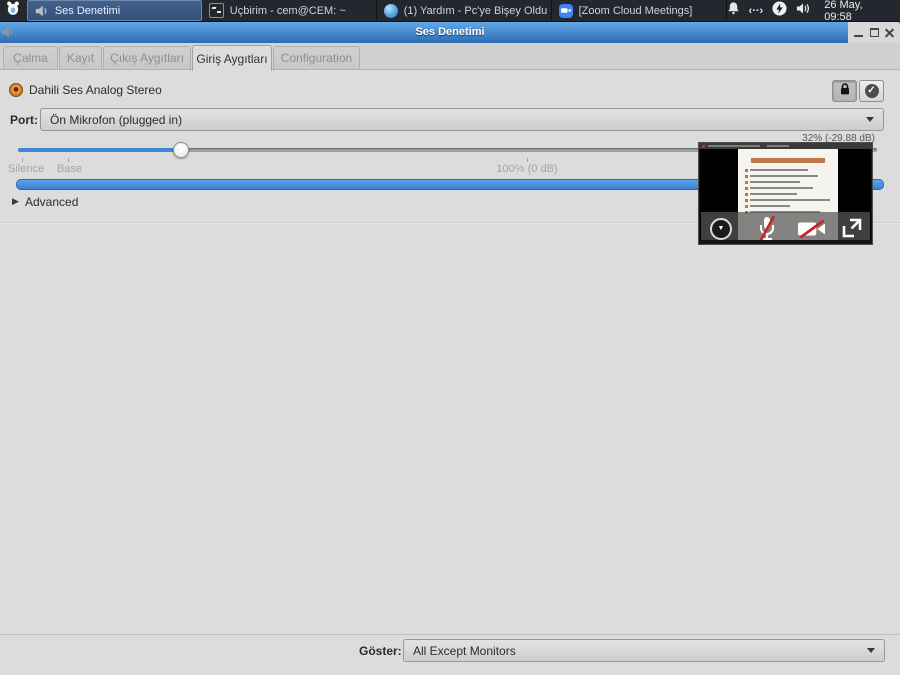  I want to click on maximize-button, so click(874, 32).